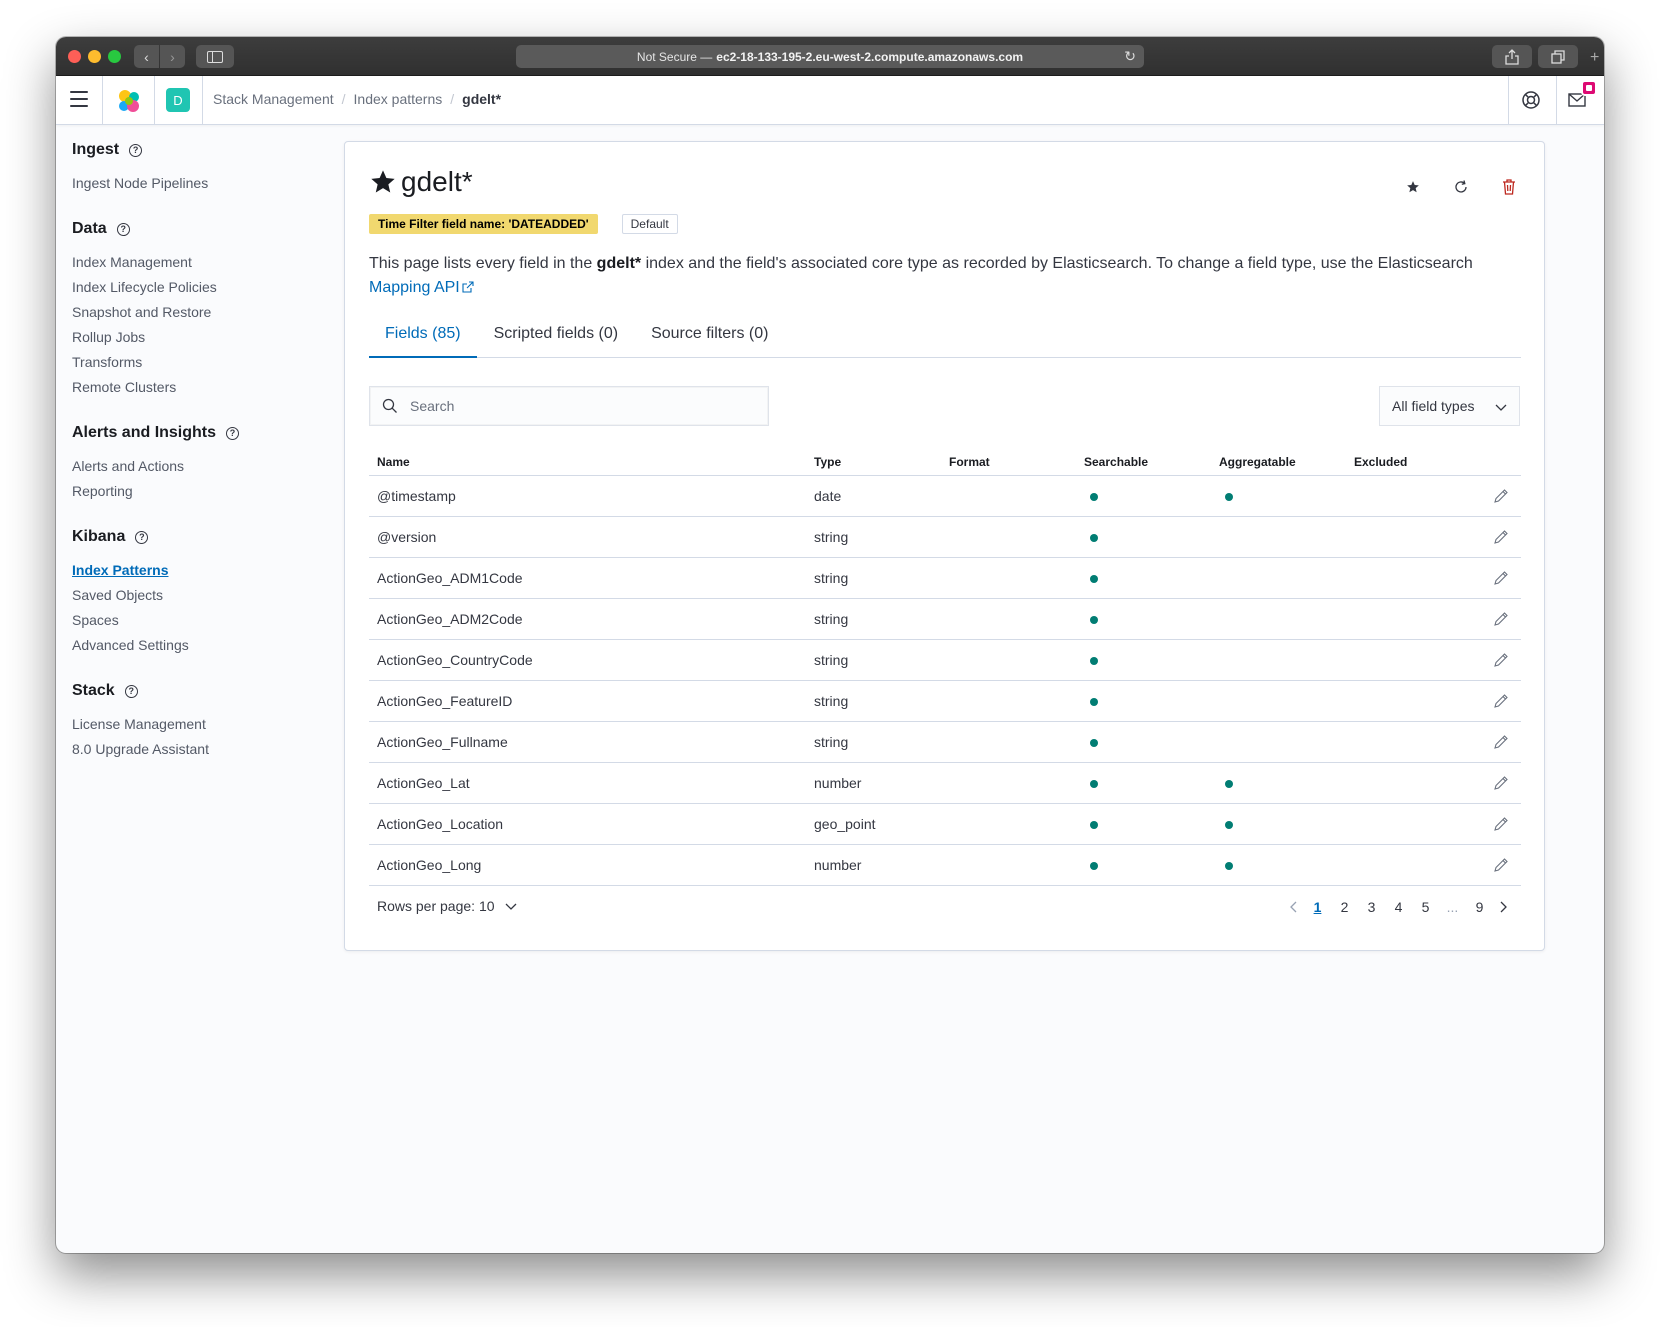 The width and height of the screenshot is (1660, 1327). I want to click on next-page-button, so click(1503, 907).